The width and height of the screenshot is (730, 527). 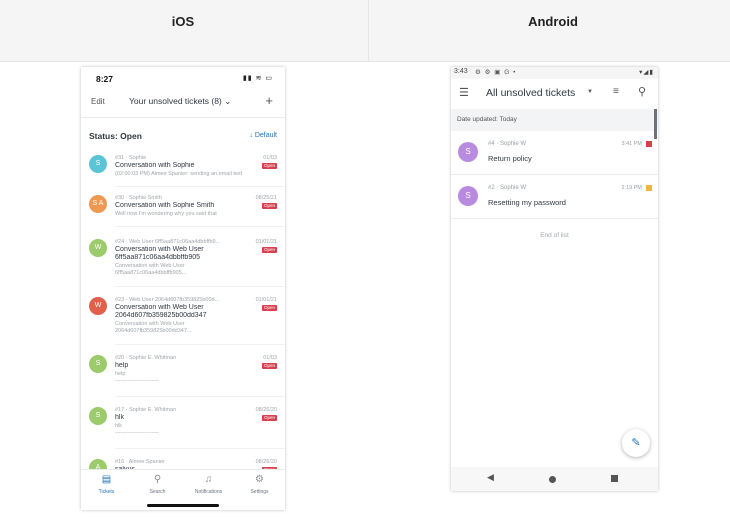 I want to click on ticket-row: S #4 · Sophie W Return policy 3:41 PM, so click(x=554, y=154).